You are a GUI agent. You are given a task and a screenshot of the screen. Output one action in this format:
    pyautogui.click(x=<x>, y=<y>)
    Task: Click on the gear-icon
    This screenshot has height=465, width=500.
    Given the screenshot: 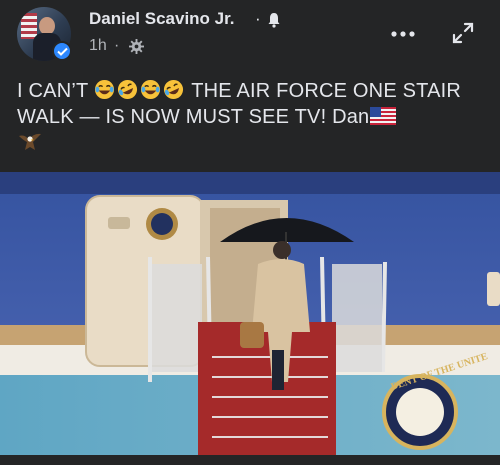 What is the action you would take?
    pyautogui.click(x=136, y=46)
    